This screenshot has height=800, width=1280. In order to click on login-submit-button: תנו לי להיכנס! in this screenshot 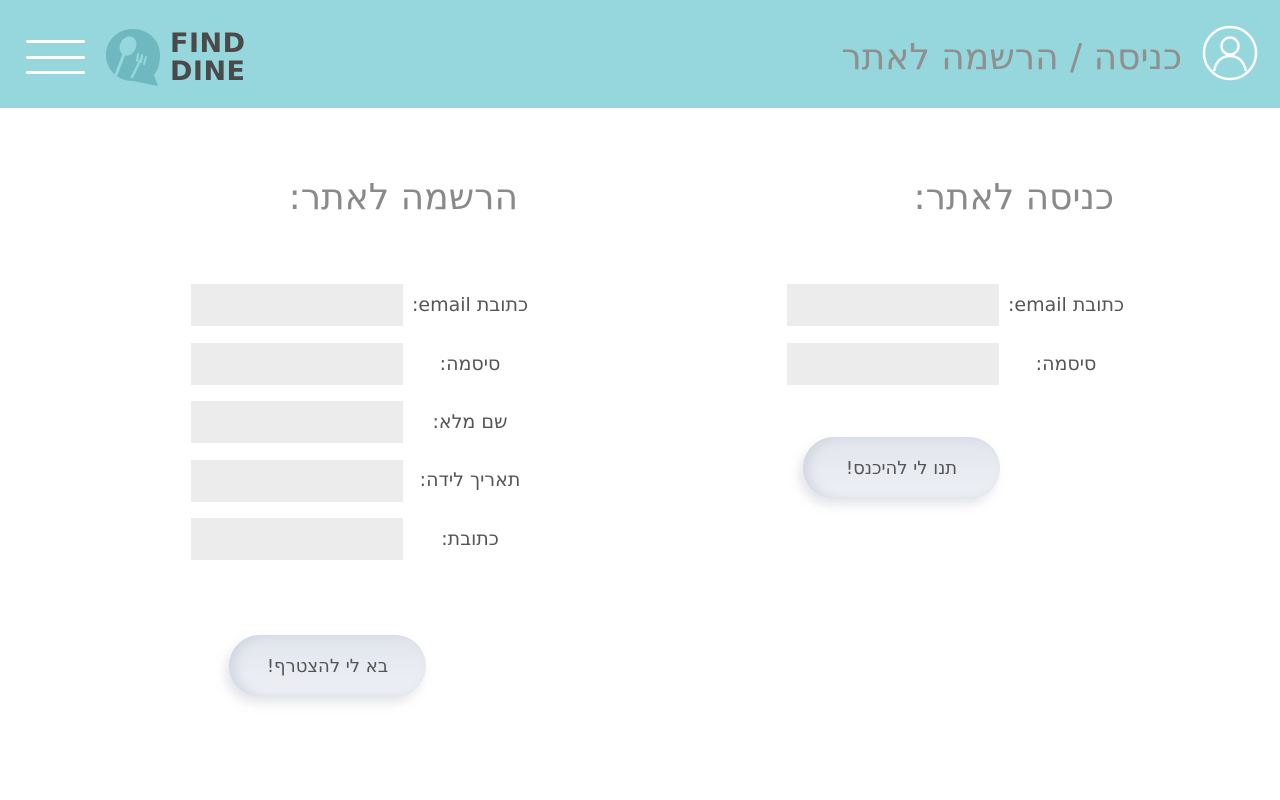, I will do `click(901, 468)`.